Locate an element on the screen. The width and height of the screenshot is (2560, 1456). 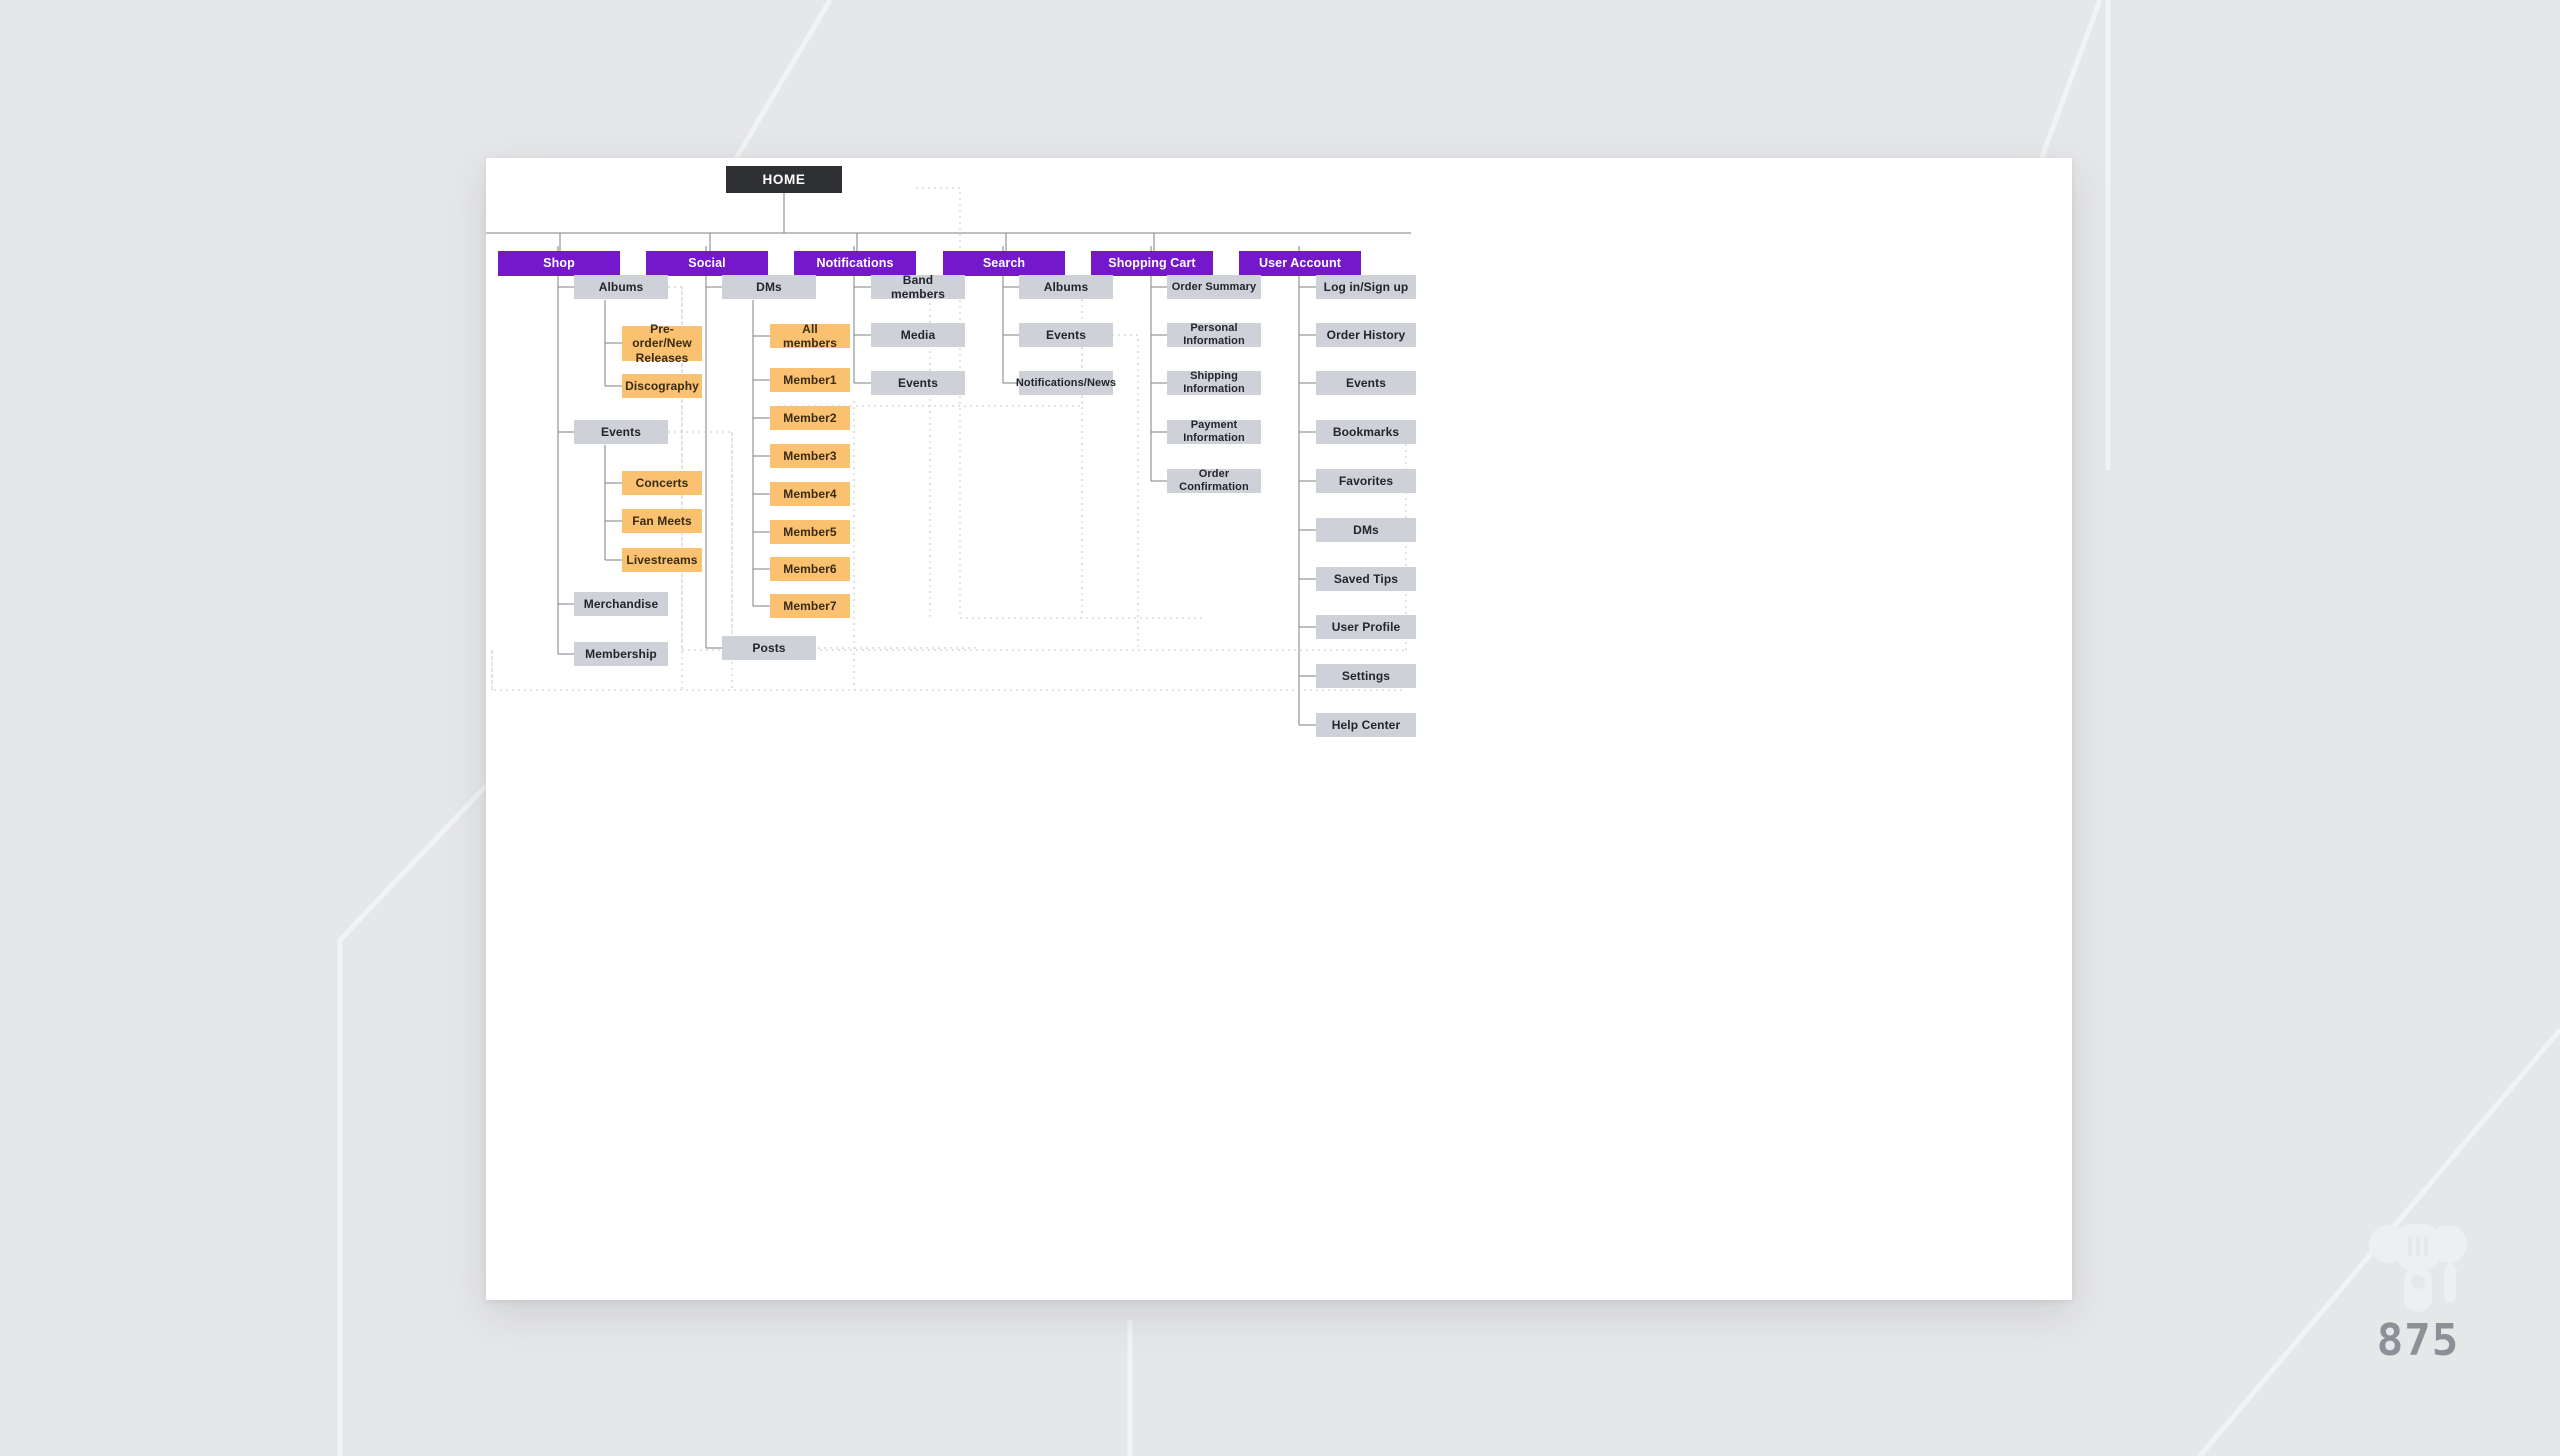
column-connector-lines is located at coordinates (949, 456).